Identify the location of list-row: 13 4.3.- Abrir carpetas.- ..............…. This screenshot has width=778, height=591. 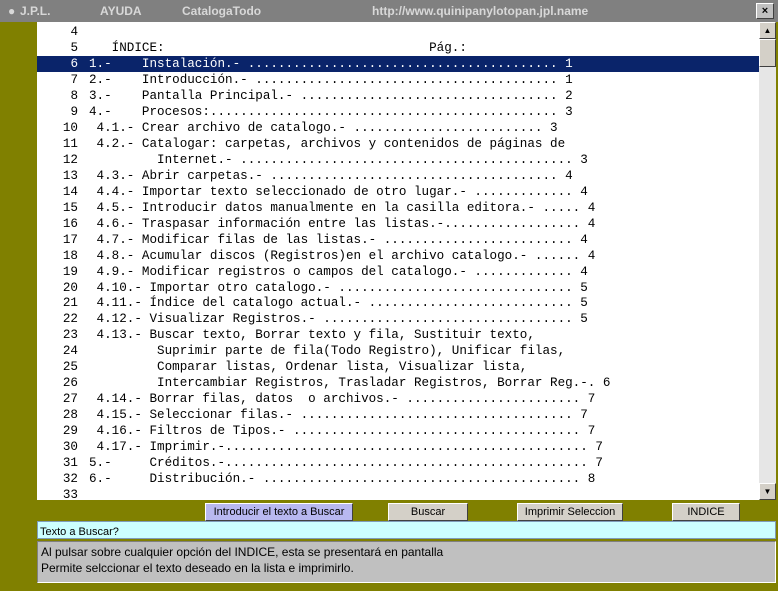
(398, 176).